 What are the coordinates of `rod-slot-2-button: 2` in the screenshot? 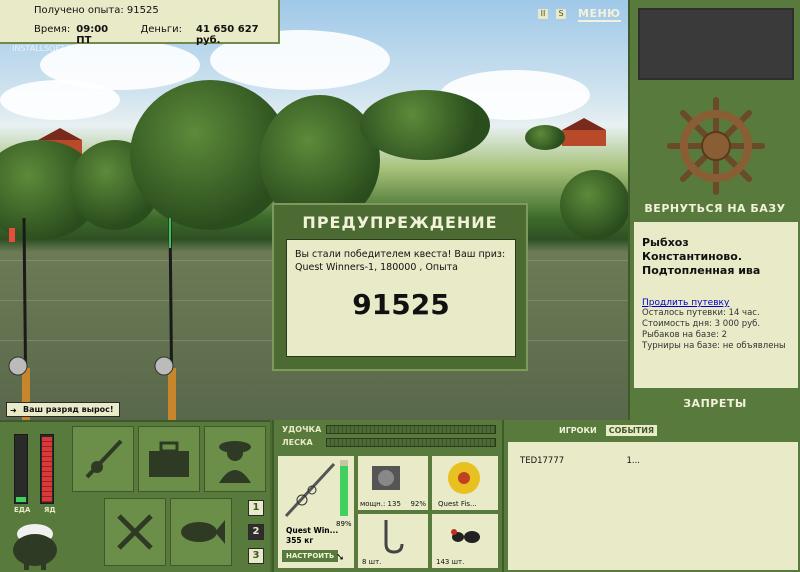 It's located at (256, 532).